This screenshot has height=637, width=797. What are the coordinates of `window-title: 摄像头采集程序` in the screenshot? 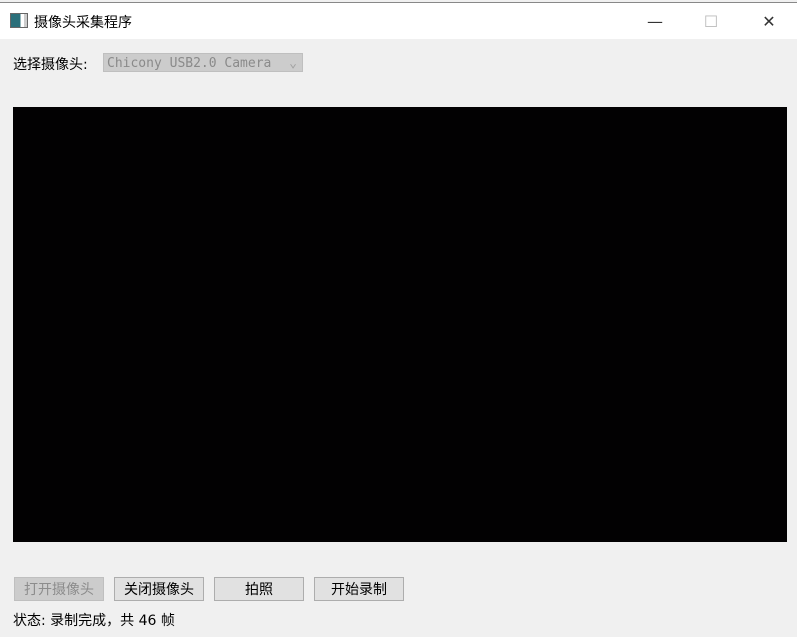 It's located at (83, 23).